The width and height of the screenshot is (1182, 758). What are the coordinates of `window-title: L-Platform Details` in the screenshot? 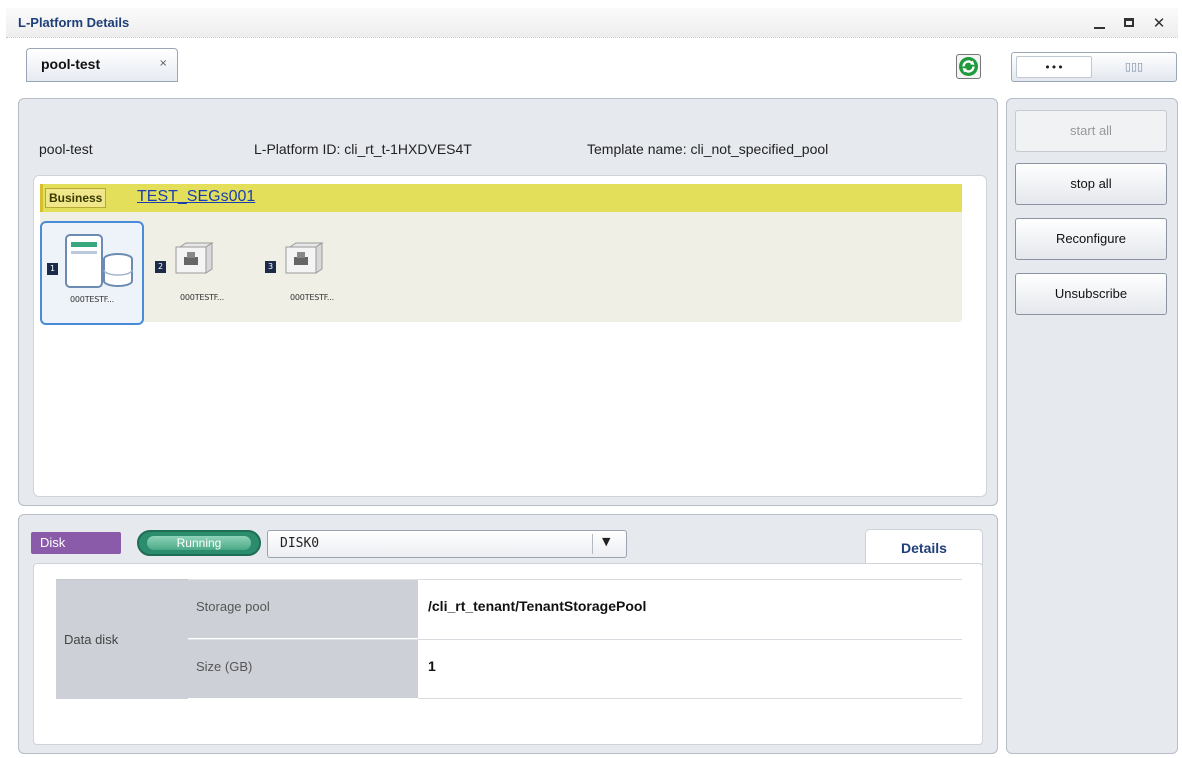 It's located at (74, 22).